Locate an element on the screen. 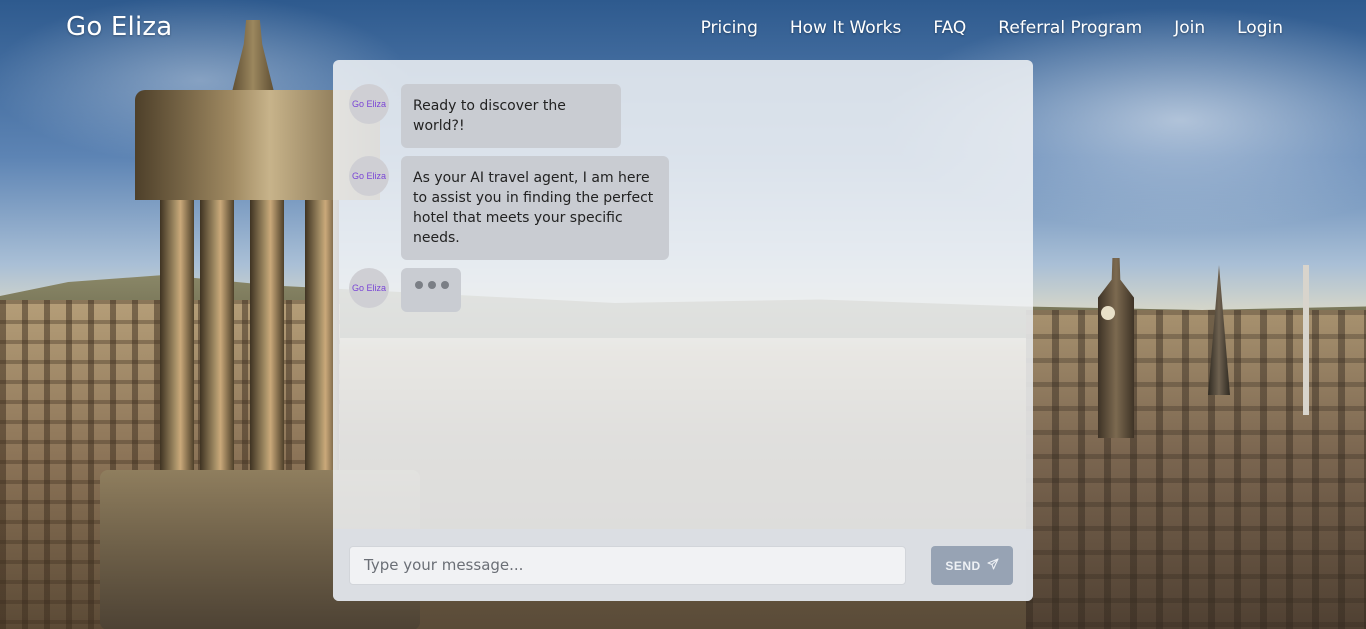 This screenshot has width=1366, height=629. send-label: SEND is located at coordinates (963, 565).